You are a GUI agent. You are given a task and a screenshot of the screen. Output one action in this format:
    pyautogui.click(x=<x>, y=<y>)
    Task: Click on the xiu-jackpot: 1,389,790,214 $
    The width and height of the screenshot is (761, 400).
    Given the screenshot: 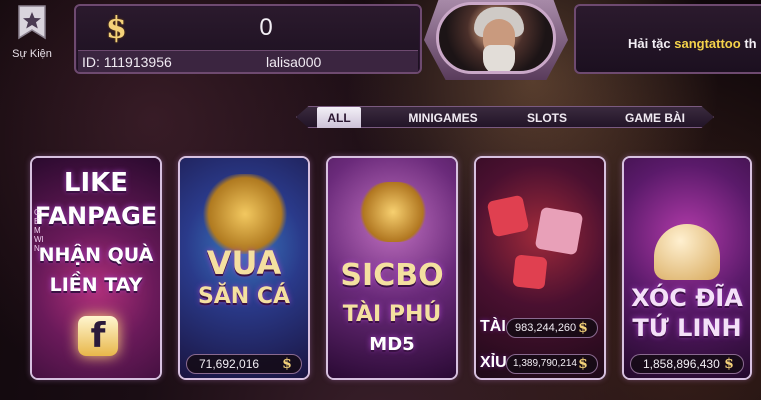 What is the action you would take?
    pyautogui.click(x=552, y=364)
    